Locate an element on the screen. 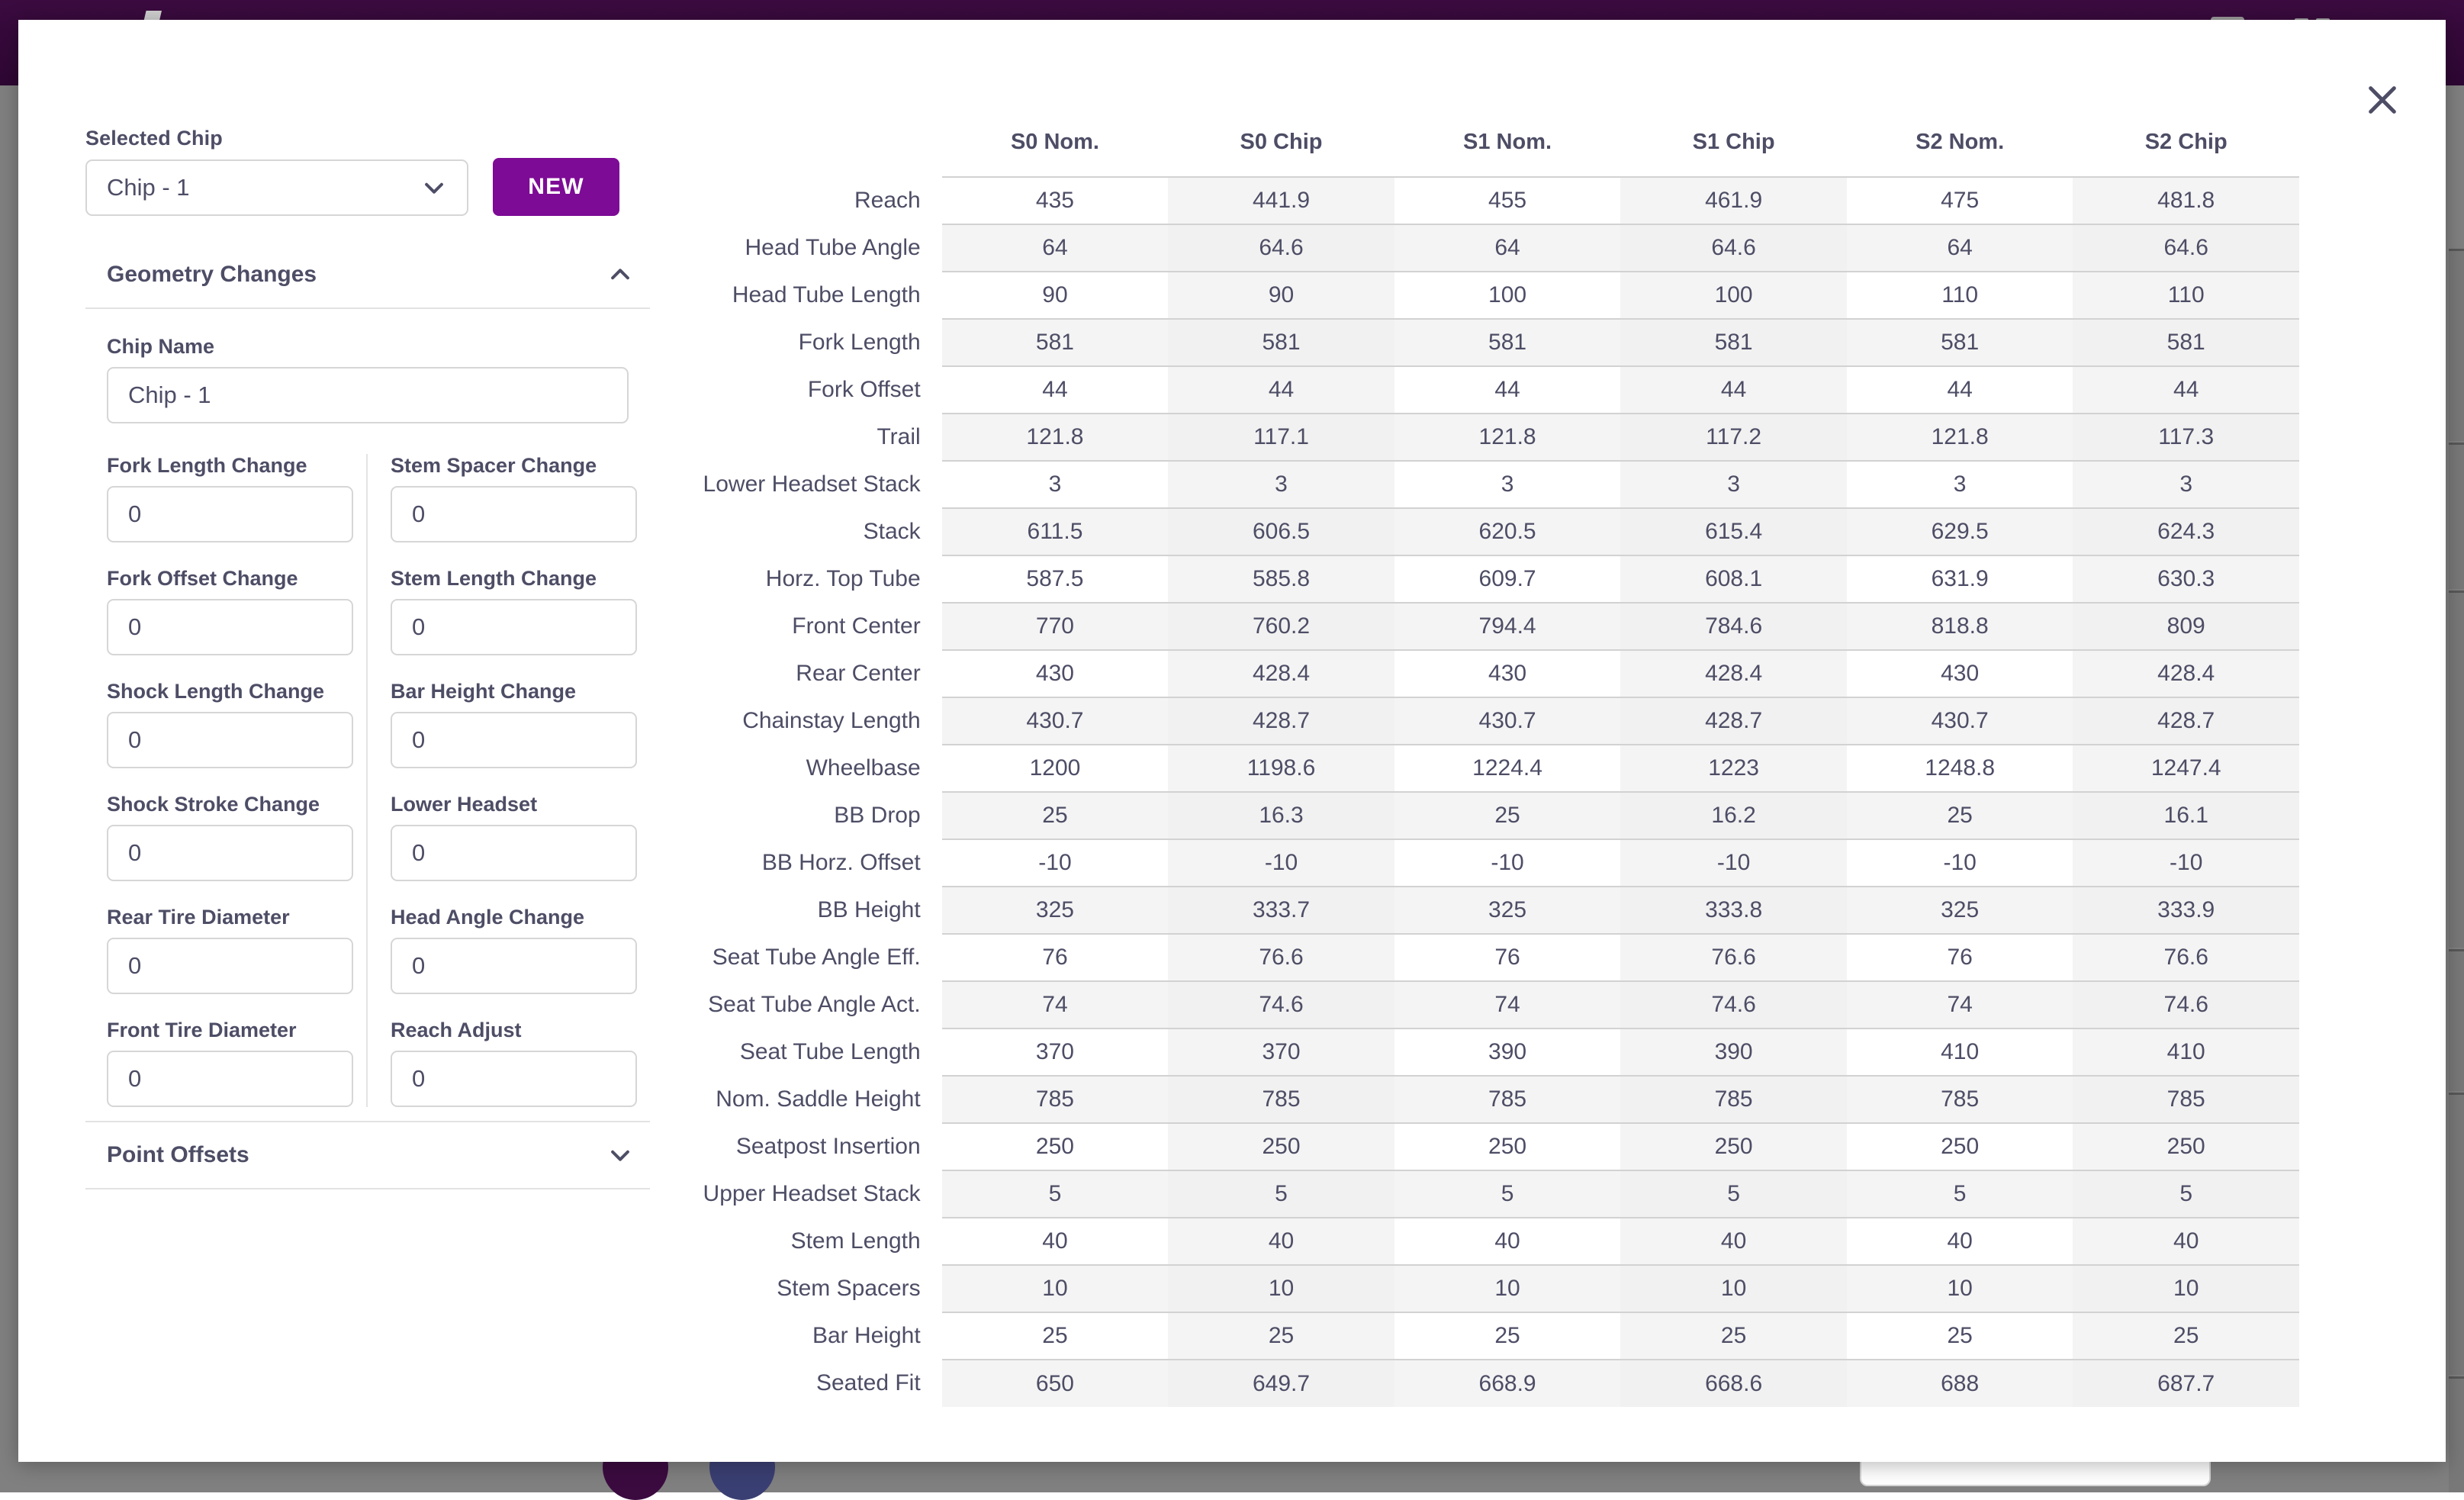  table-cell: 481.8 is located at coordinates (2186, 200).